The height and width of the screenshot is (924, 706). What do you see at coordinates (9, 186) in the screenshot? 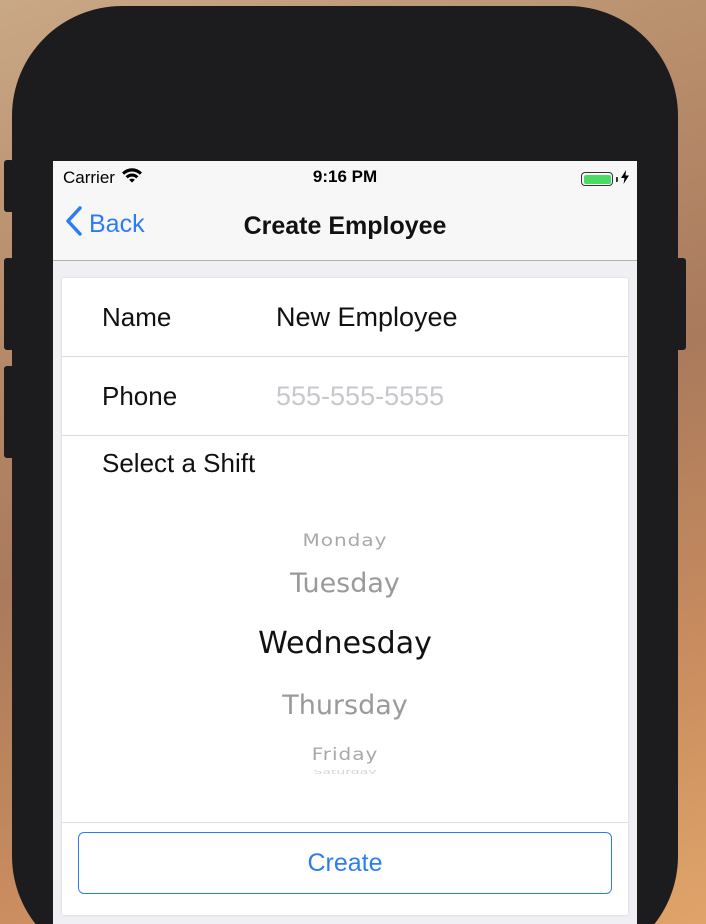
I see `mute-switch` at bounding box center [9, 186].